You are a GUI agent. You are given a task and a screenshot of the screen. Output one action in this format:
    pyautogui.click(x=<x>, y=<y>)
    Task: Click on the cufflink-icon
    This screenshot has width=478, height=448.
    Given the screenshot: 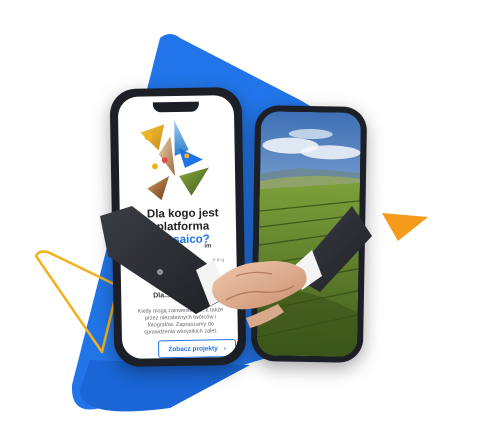 What is the action you would take?
    pyautogui.click(x=160, y=272)
    